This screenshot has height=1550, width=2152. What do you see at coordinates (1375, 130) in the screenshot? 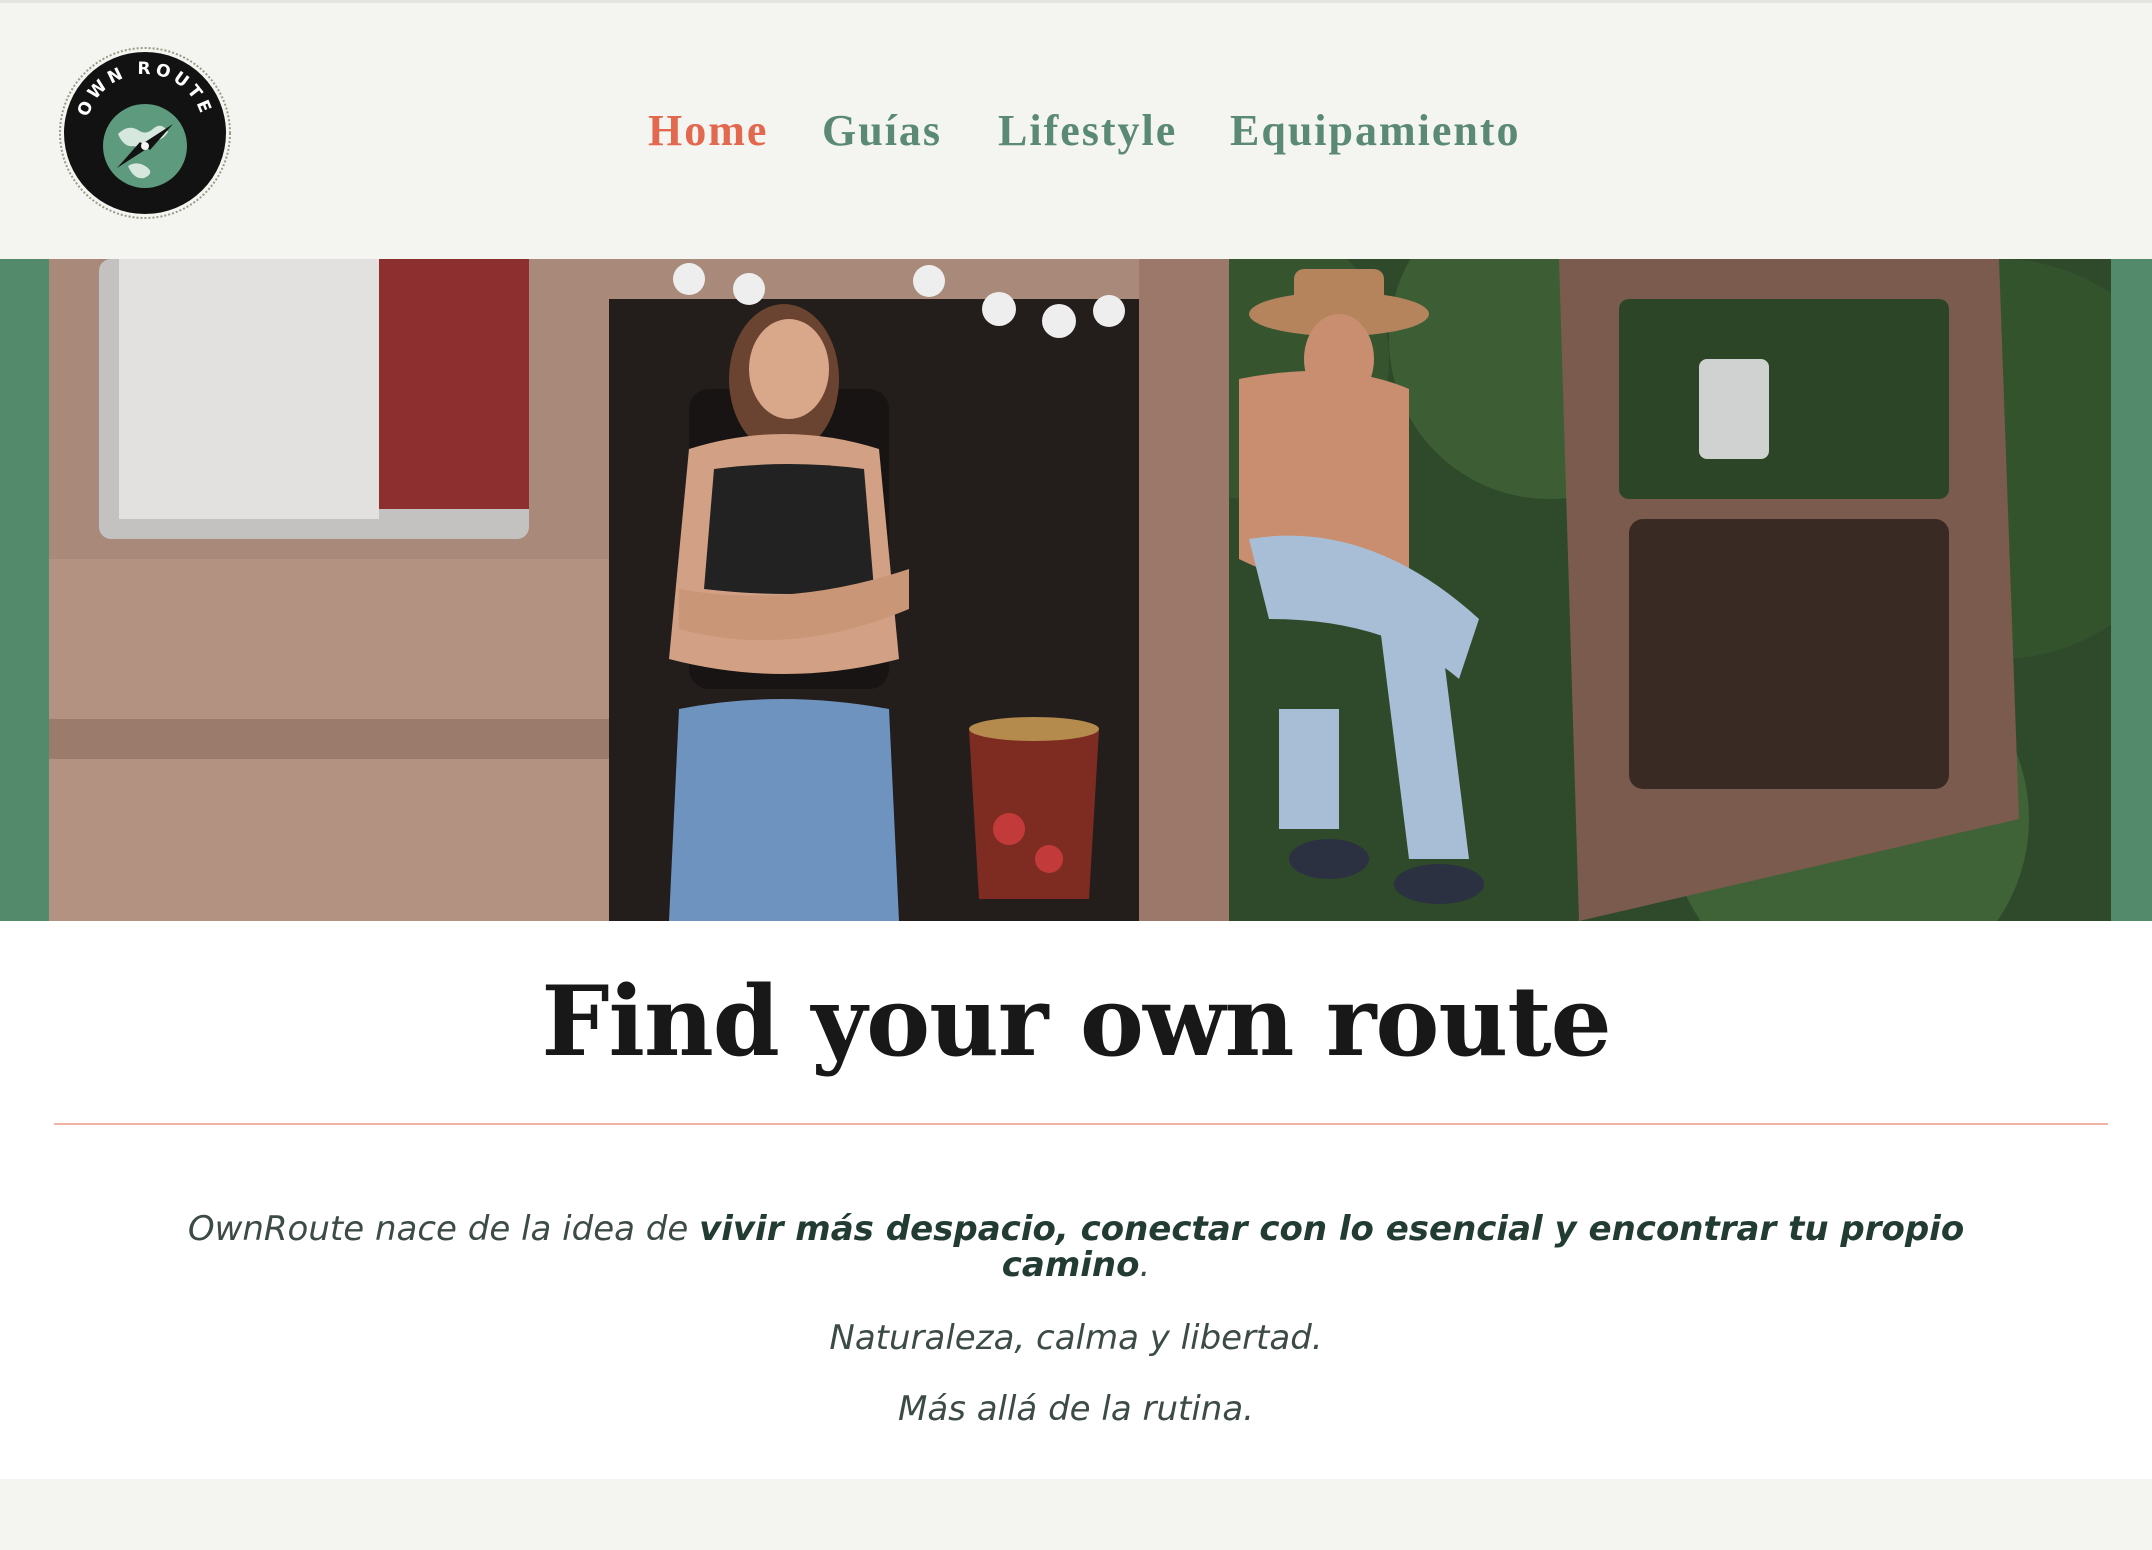
I see `nav-equipamiento: Equipamiento` at bounding box center [1375, 130].